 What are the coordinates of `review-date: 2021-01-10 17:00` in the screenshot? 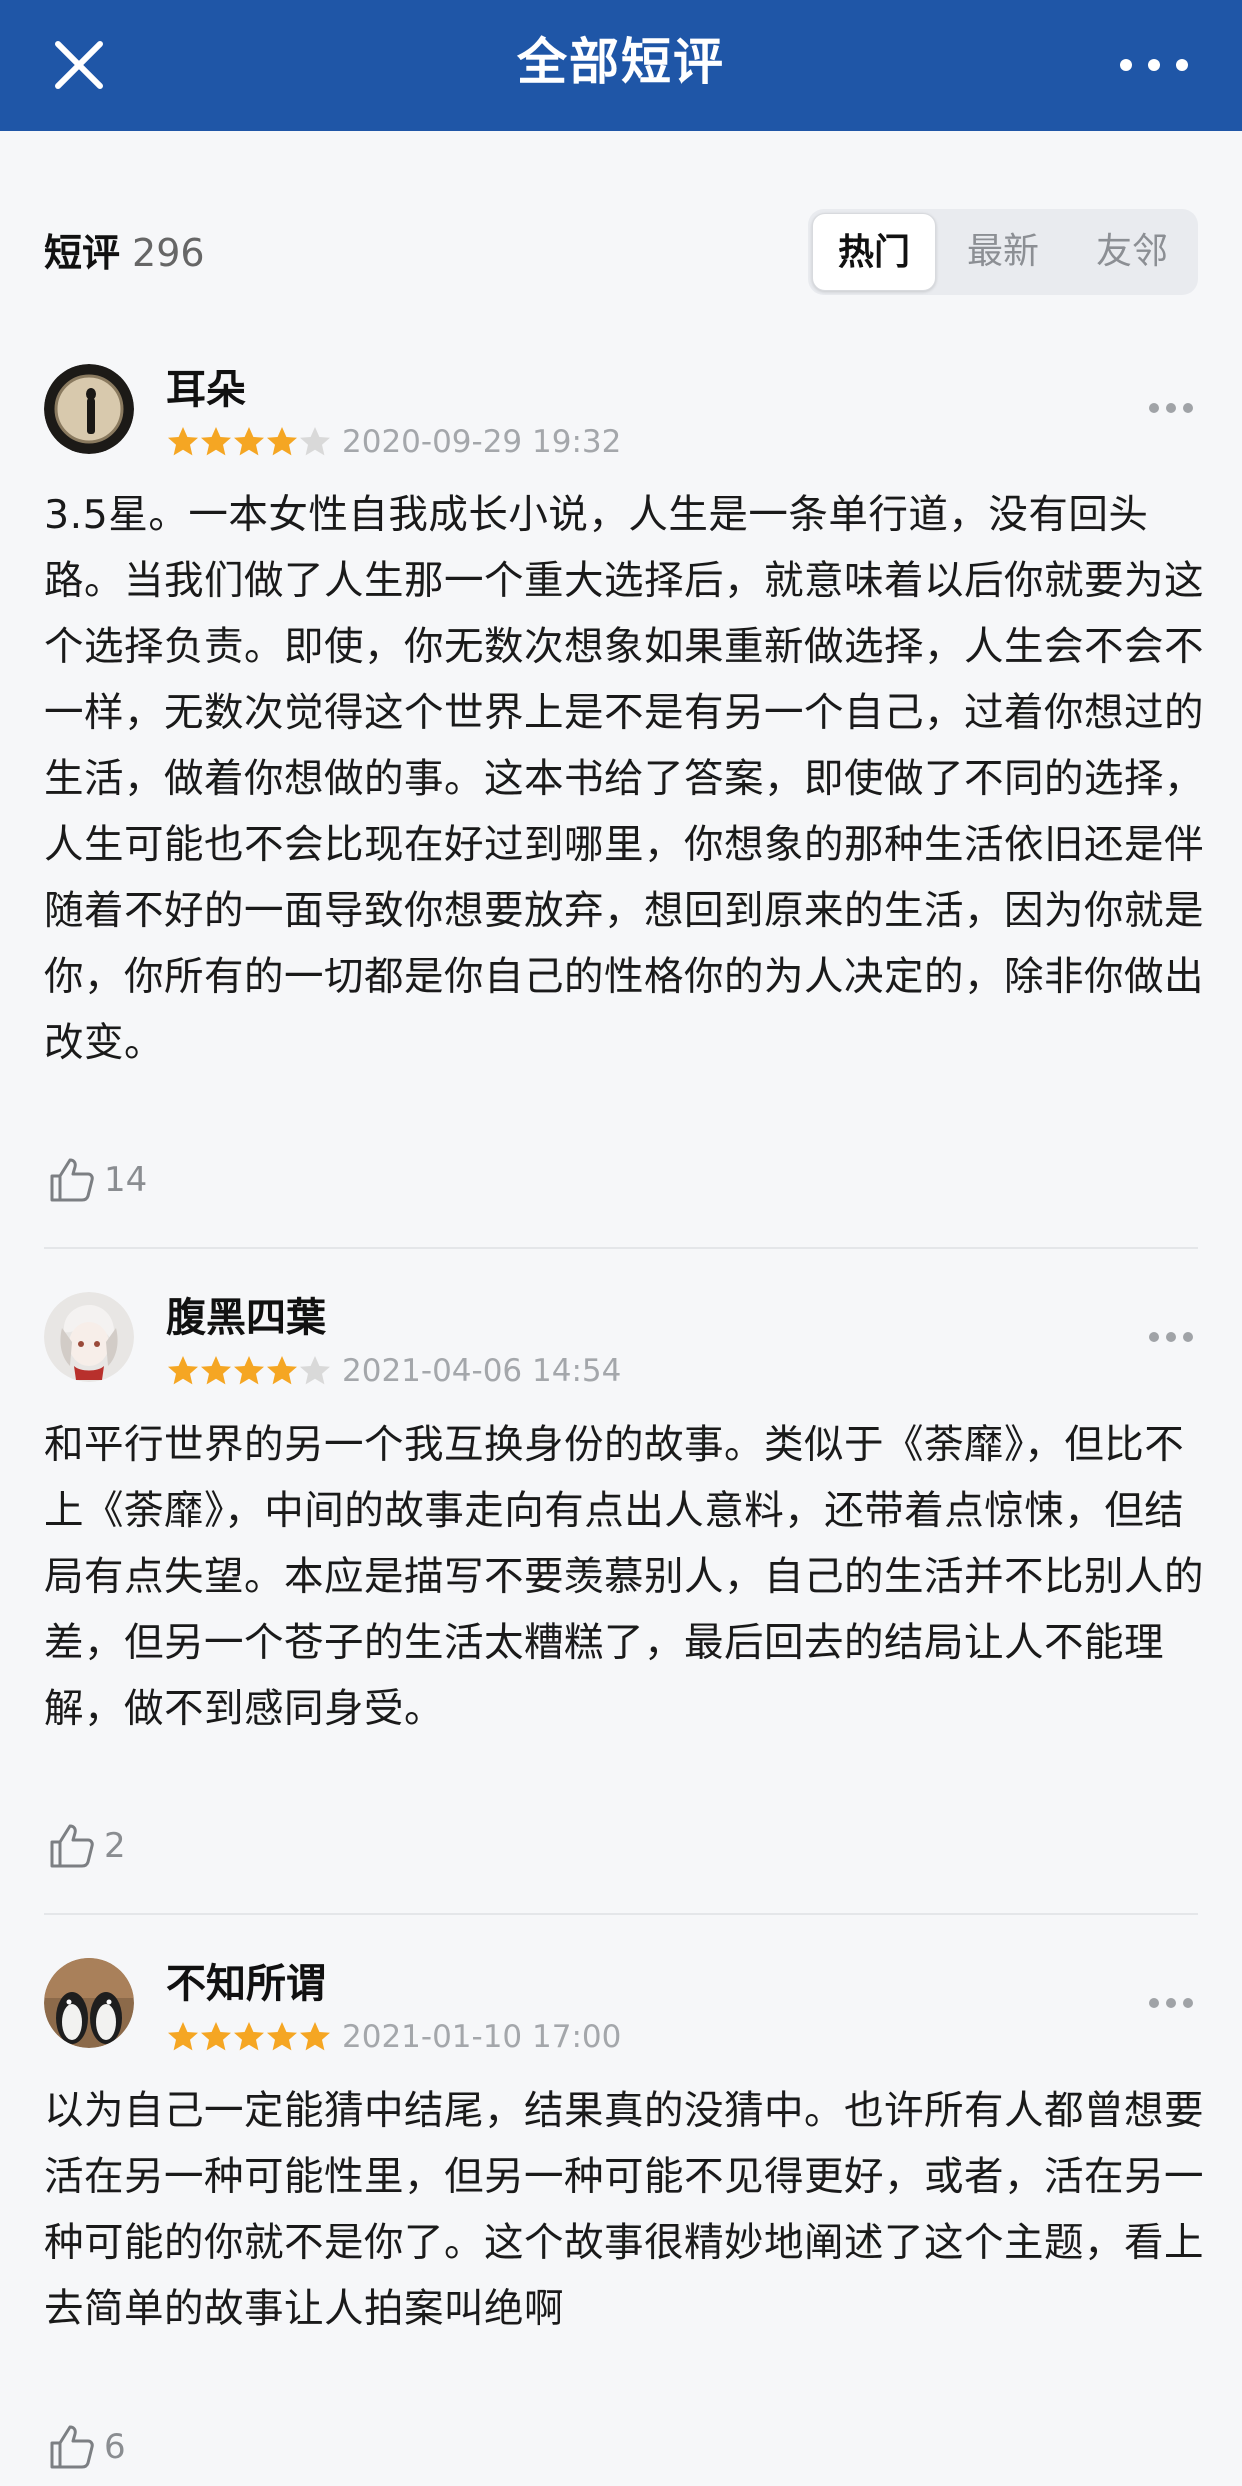 It's located at (482, 2037).